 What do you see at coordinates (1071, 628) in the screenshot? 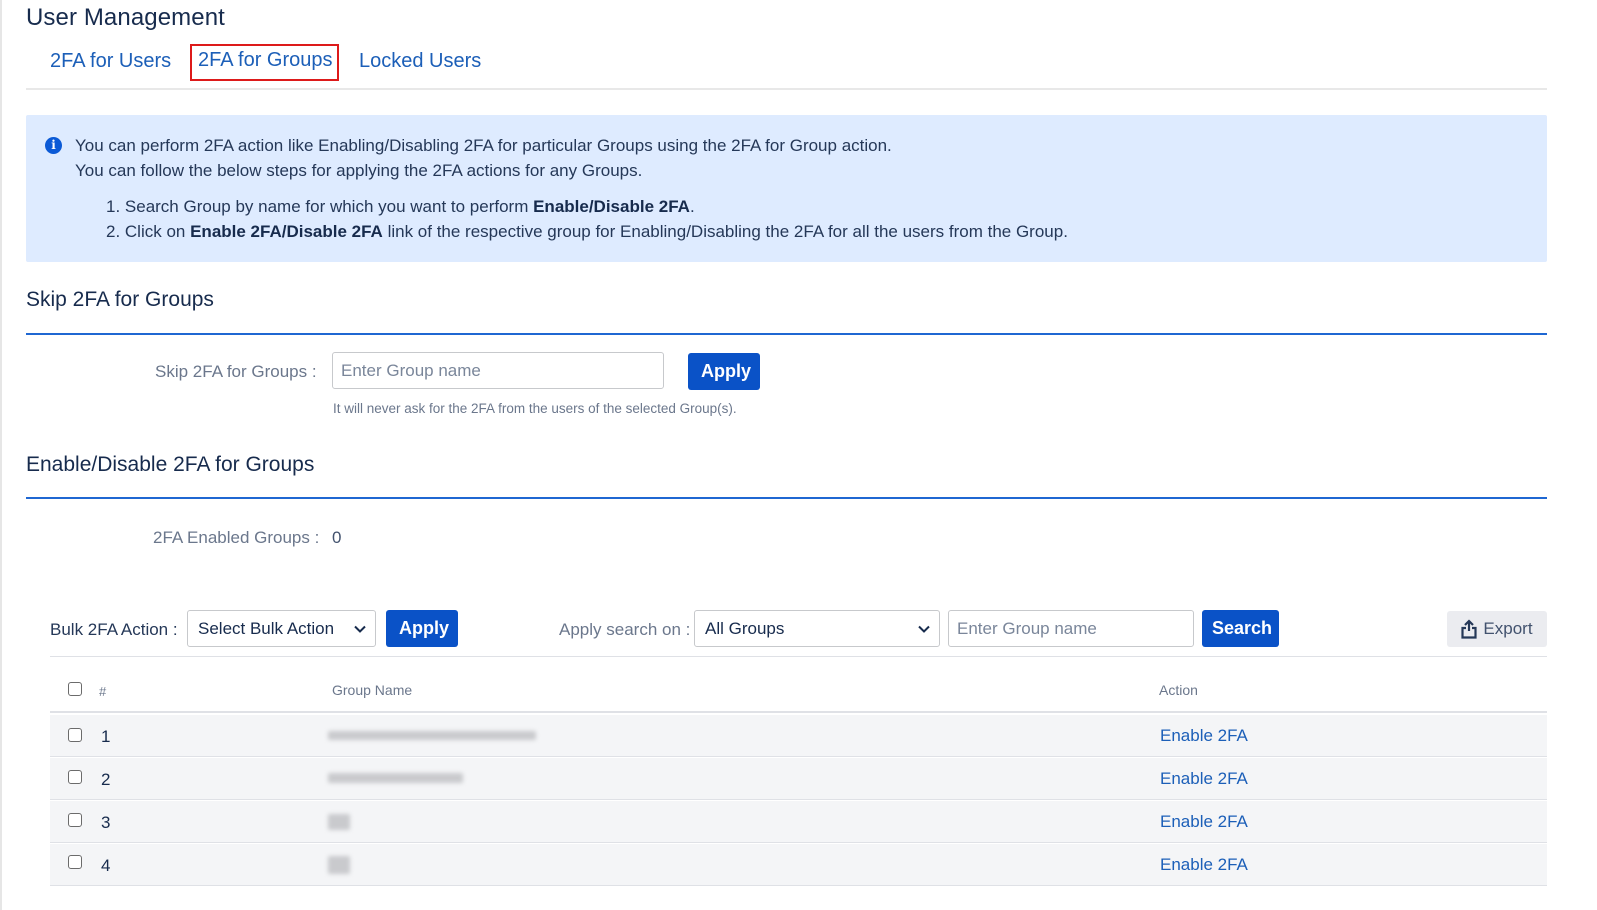
I see `group-search-input` at bounding box center [1071, 628].